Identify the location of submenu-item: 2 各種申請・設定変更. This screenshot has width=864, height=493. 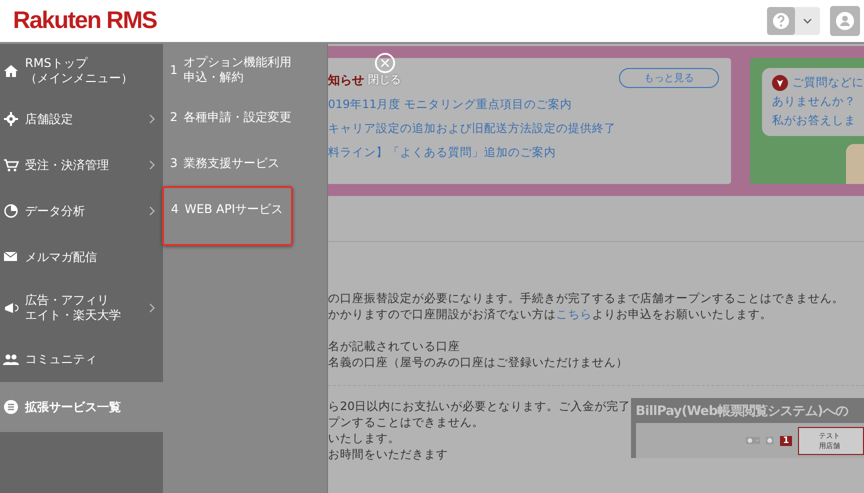
(228, 117).